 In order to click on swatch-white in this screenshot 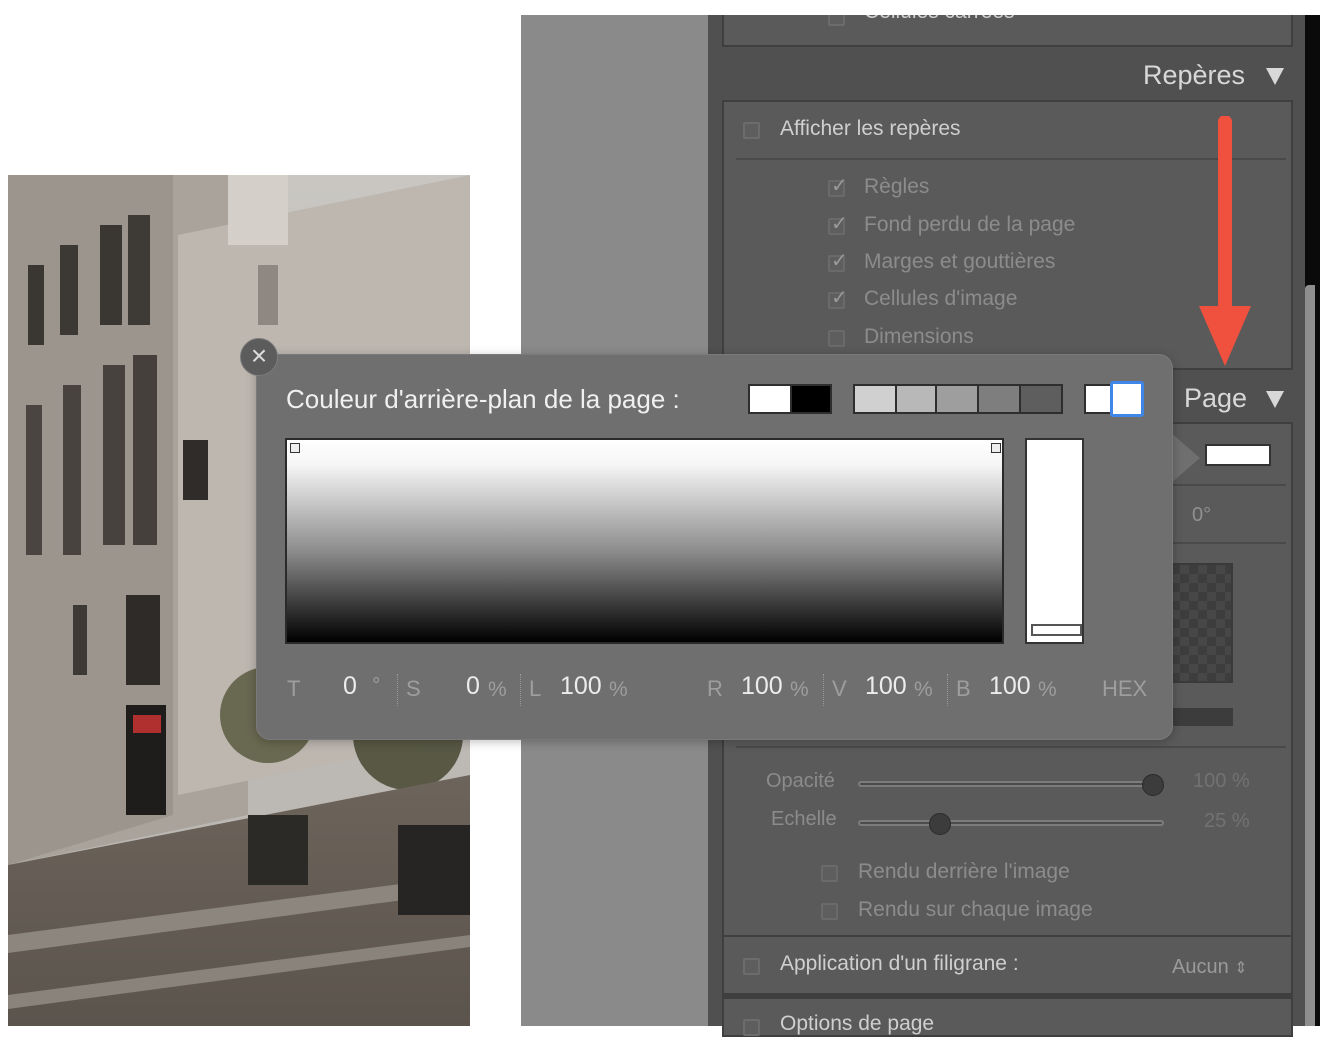, I will do `click(770, 399)`.